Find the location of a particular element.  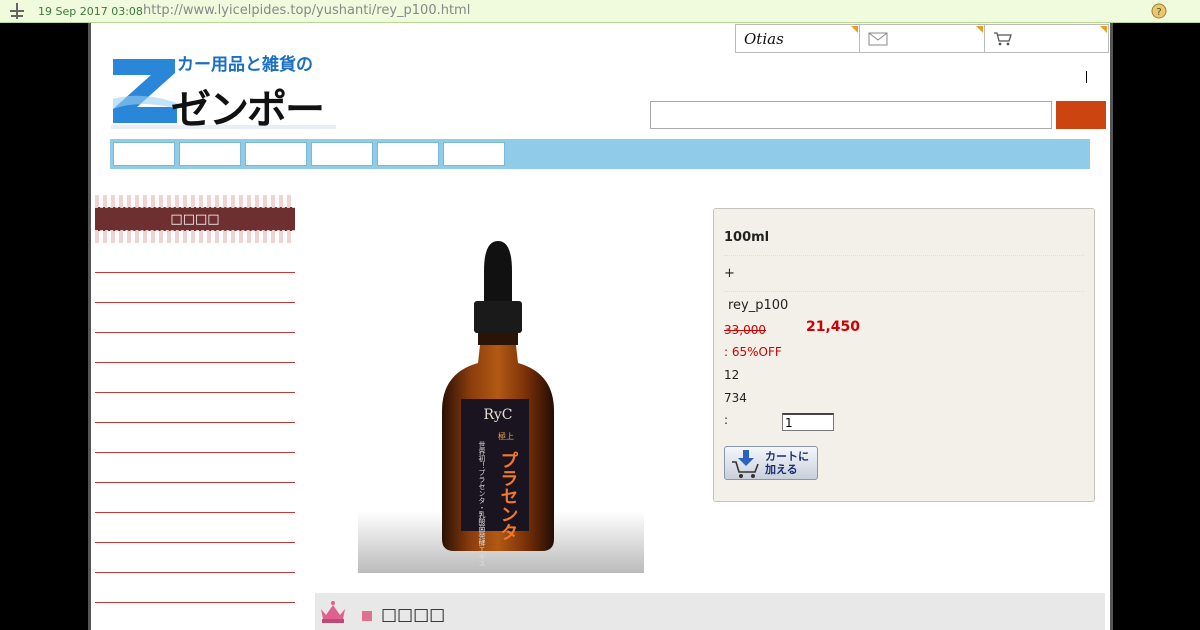

logo-tagline: カー用品と雑貨の is located at coordinates (245, 65).